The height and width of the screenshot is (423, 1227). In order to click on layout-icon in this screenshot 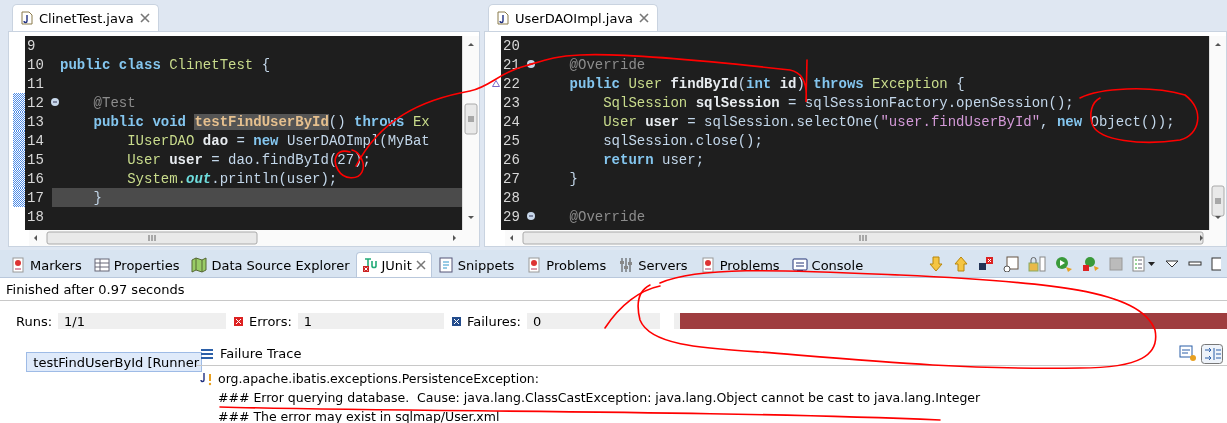, I will do `click(1011, 264)`.